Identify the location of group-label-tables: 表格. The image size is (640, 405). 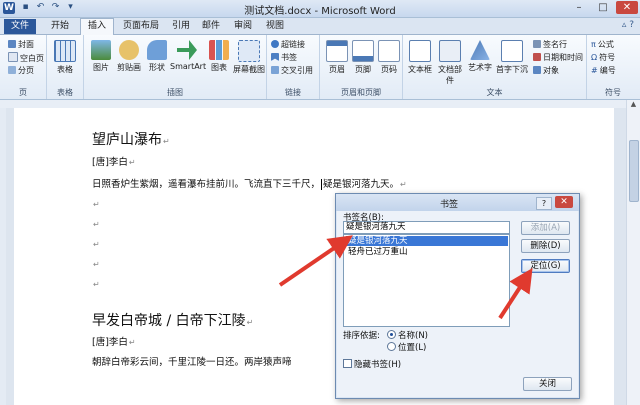
(65, 92).